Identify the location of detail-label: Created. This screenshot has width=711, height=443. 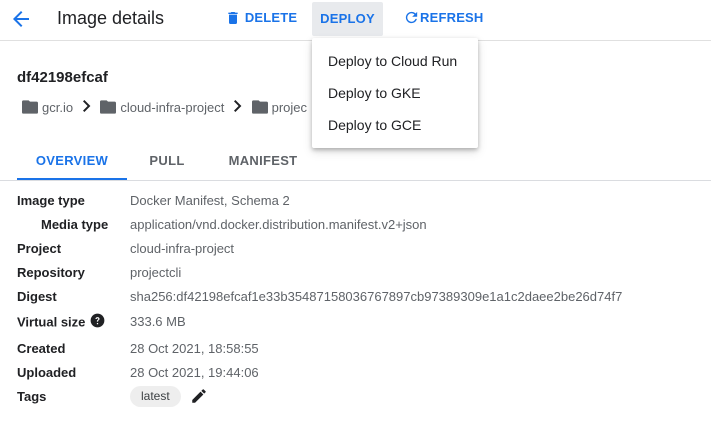
(41, 348).